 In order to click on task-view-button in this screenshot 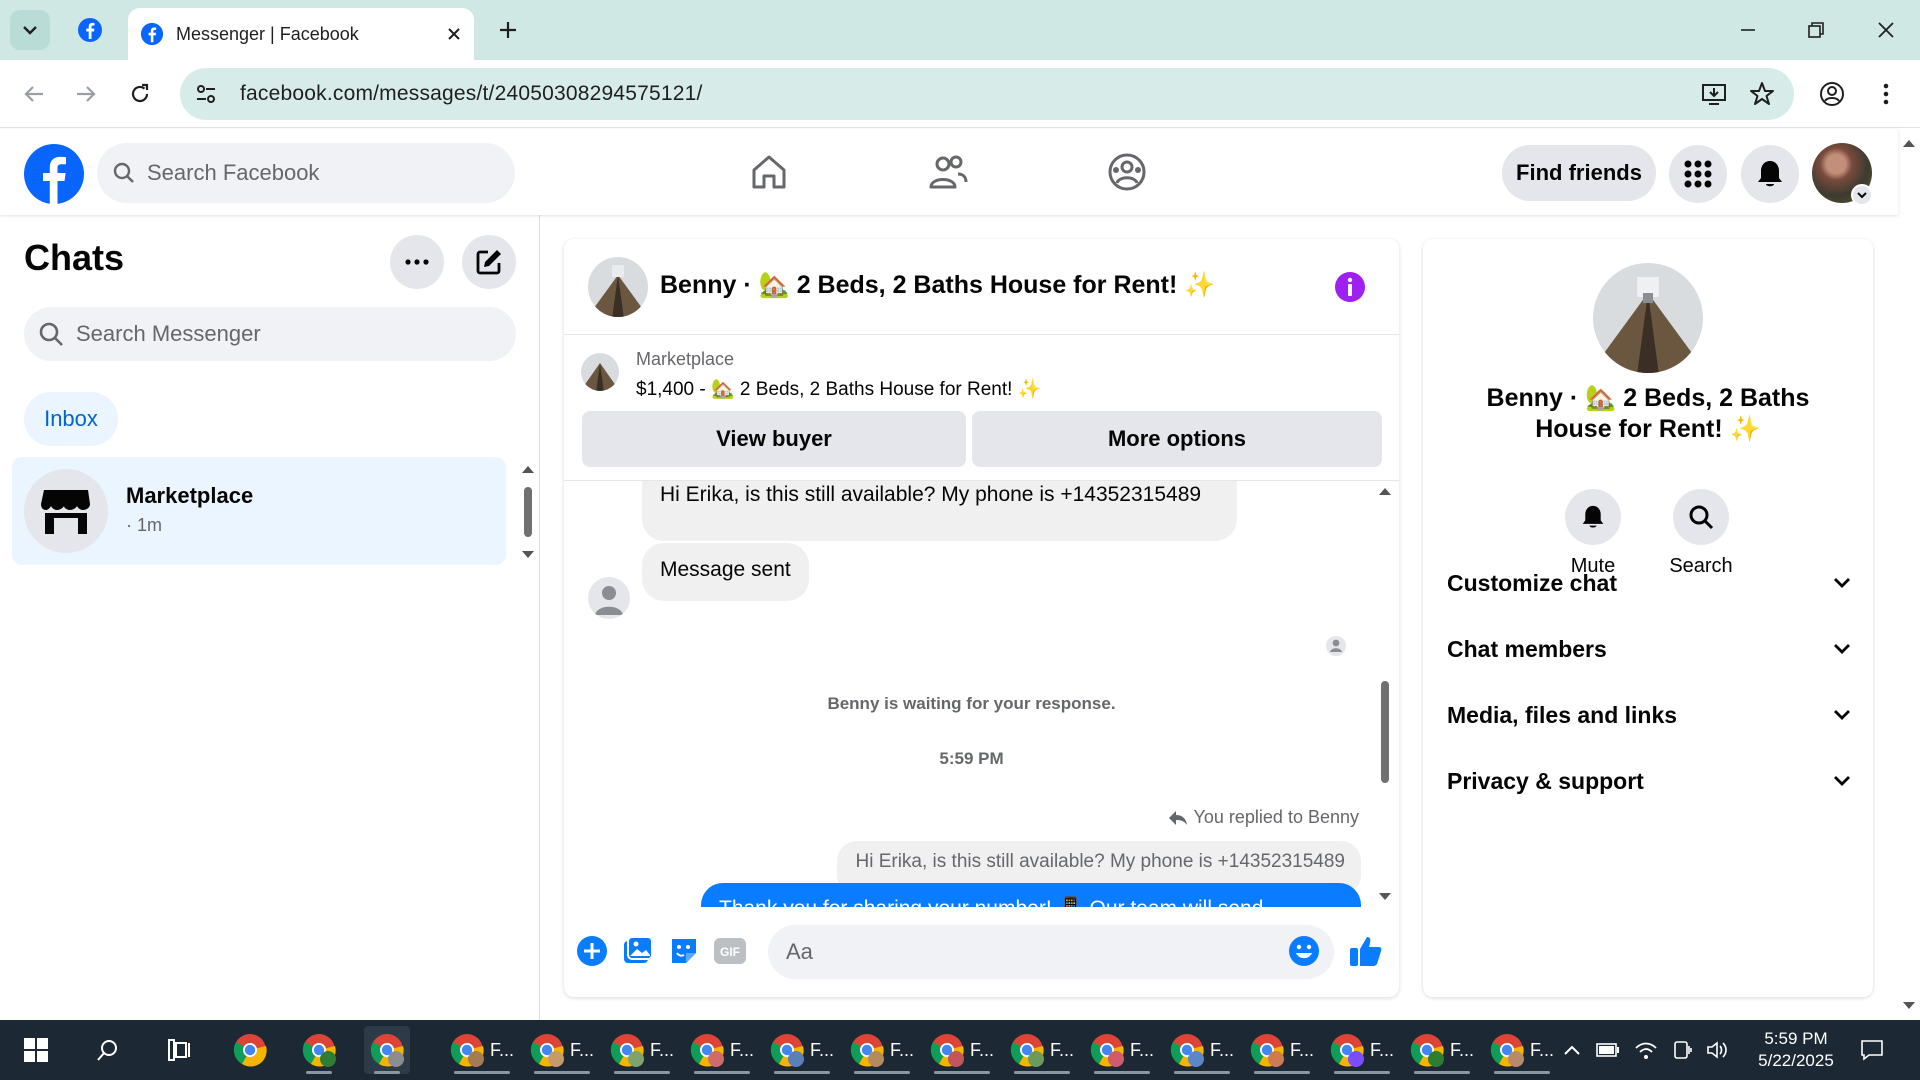, I will do `click(180, 1050)`.